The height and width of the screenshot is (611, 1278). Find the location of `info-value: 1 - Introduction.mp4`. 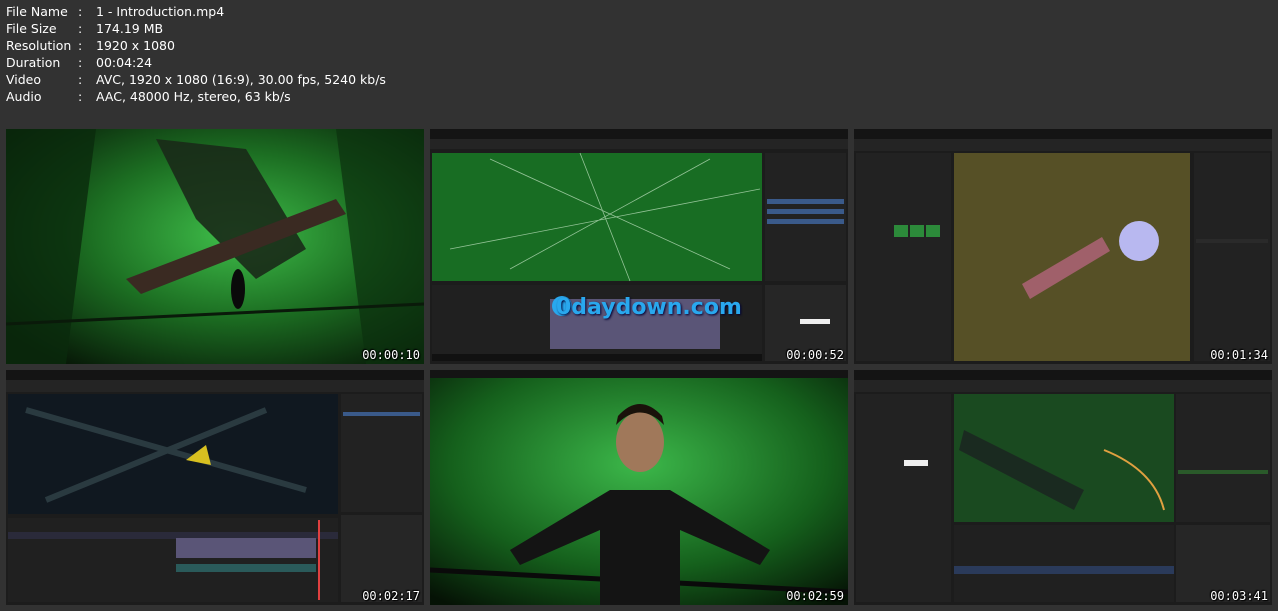

info-value: 1 - Introduction.mp4 is located at coordinates (160, 11).